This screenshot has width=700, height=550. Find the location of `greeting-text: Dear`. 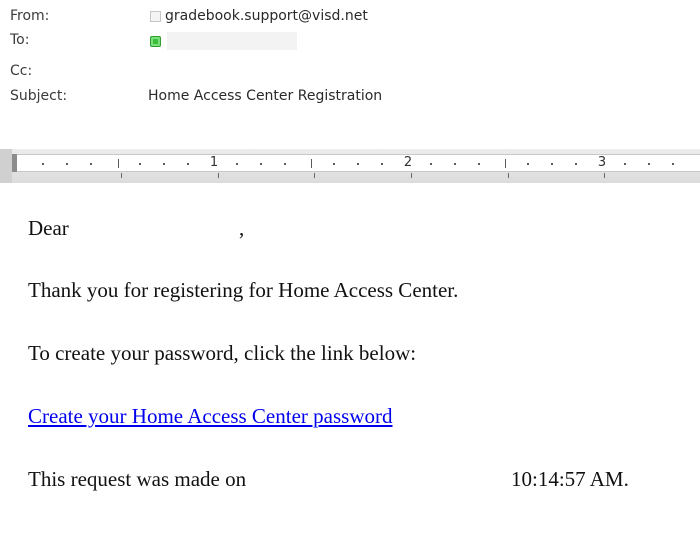

greeting-text: Dear is located at coordinates (48, 228).